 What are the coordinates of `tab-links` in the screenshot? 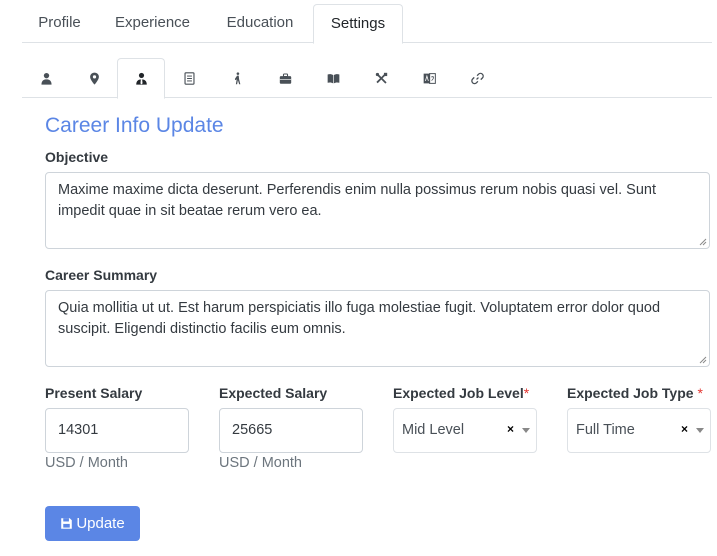 It's located at (477, 78).